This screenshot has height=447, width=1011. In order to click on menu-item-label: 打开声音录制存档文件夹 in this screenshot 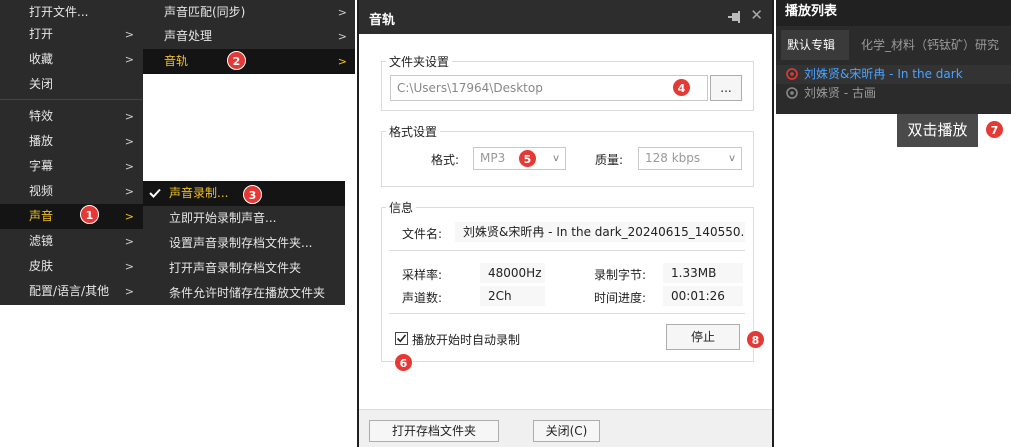, I will do `click(235, 268)`.